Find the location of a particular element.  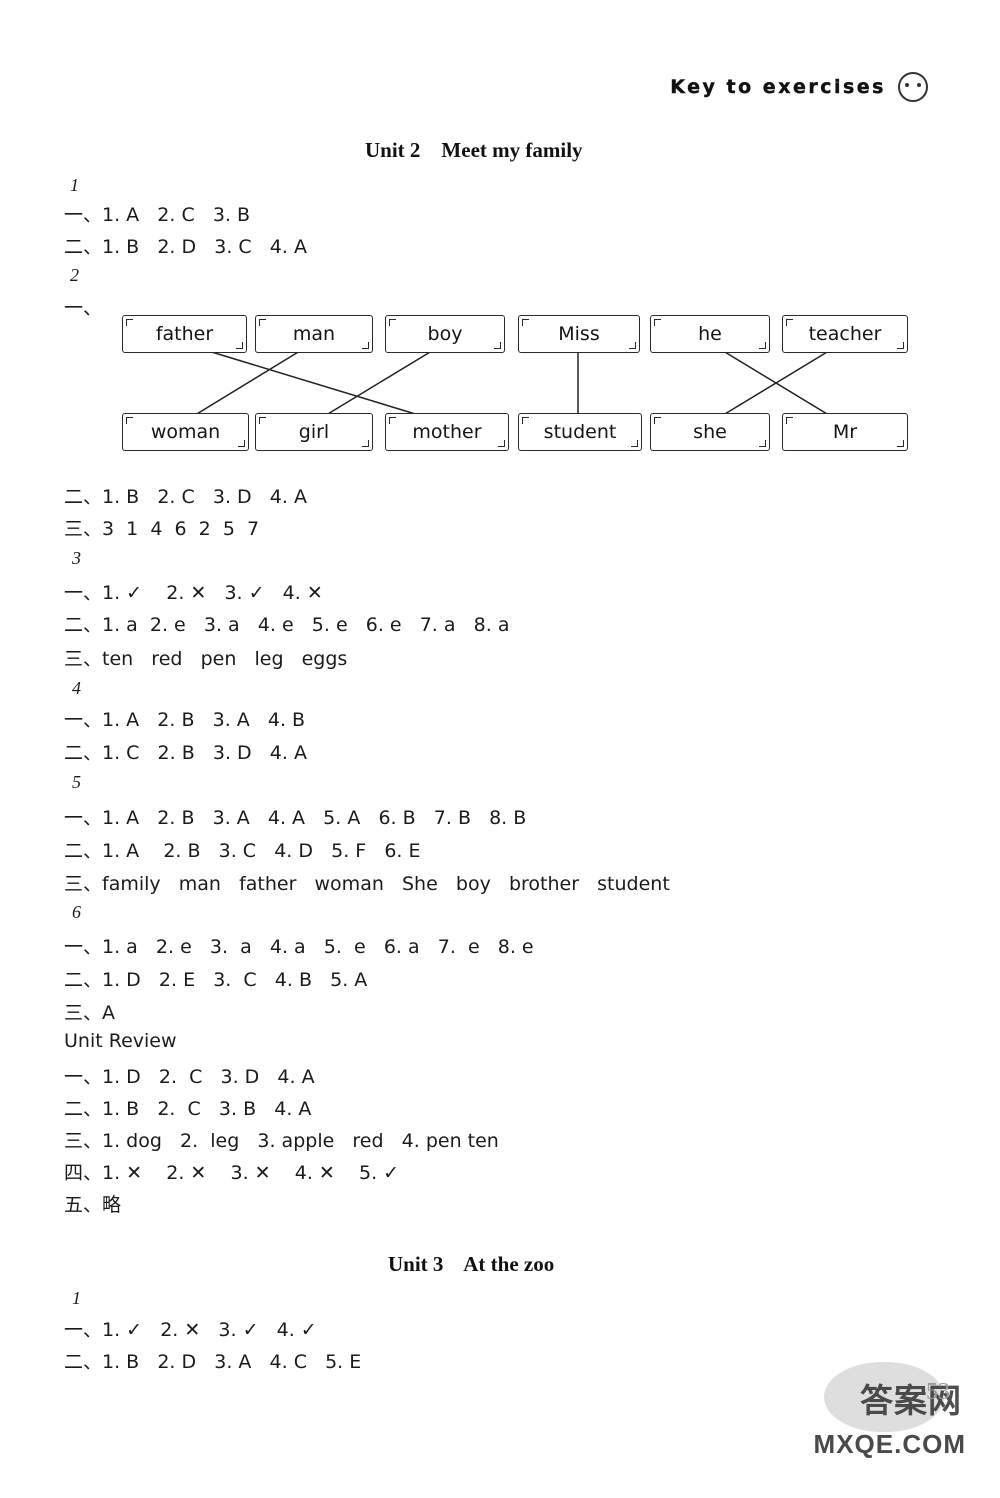

page-header: Key to exercises is located at coordinates (799, 87).